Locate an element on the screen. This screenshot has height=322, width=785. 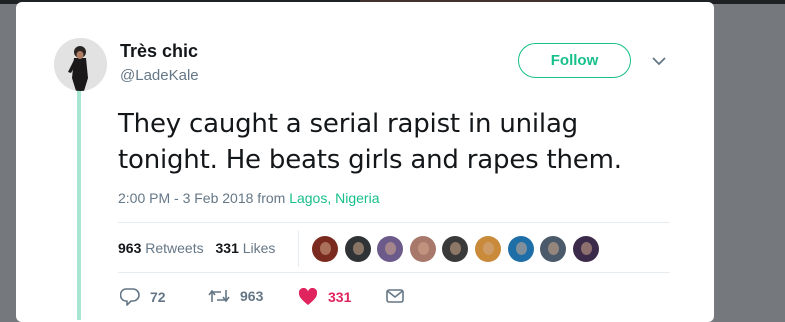
retweets-stat: 963 Retweets is located at coordinates (161, 248).